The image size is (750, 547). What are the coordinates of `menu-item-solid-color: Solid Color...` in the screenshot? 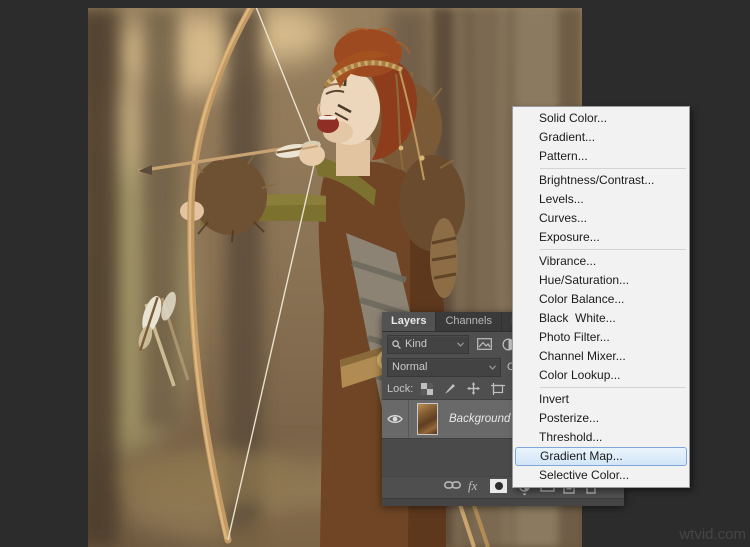 It's located at (601, 118).